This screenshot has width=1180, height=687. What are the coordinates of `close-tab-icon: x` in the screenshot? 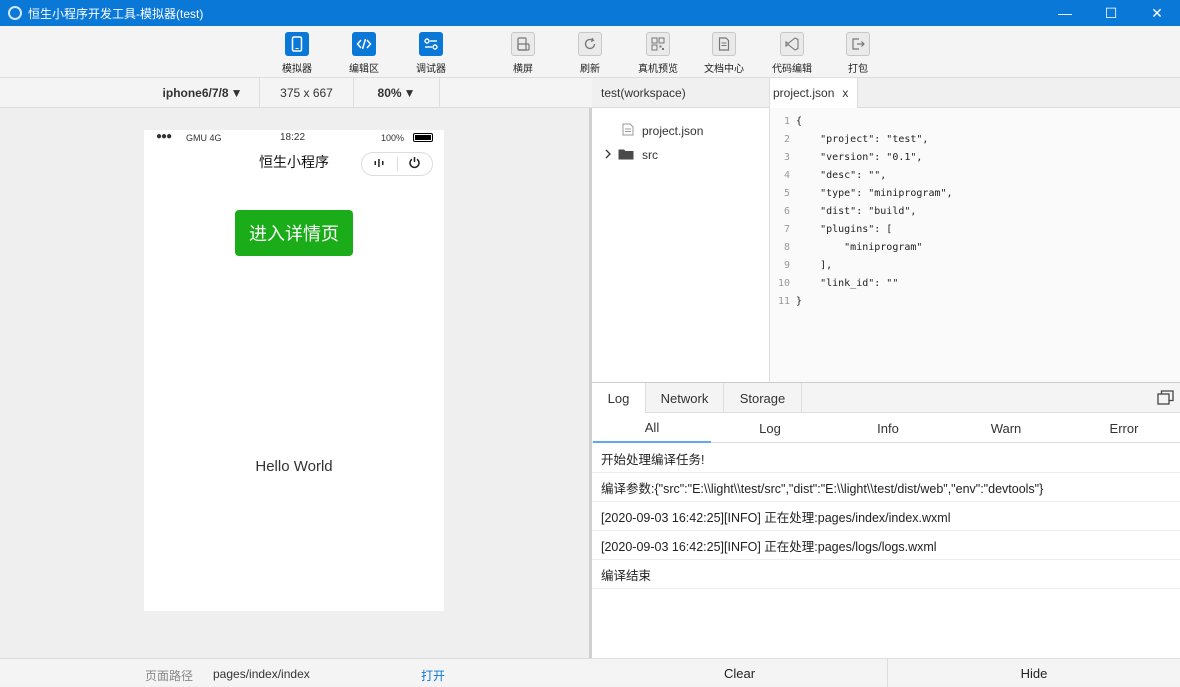 It's located at (845, 93).